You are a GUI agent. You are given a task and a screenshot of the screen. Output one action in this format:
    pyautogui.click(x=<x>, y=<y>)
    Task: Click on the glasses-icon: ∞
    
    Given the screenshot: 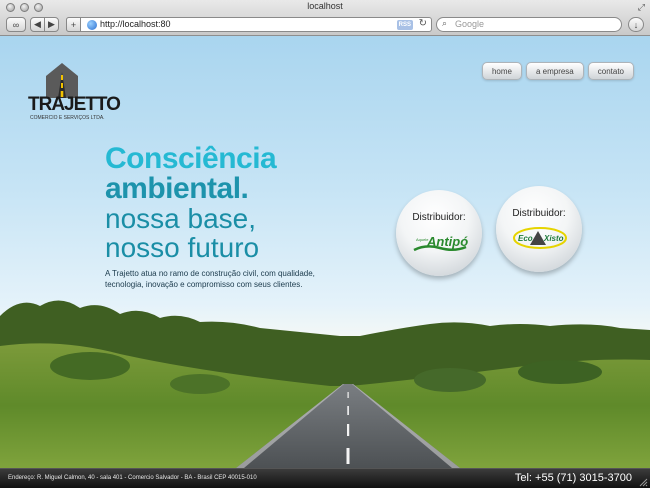 What is the action you would take?
    pyautogui.click(x=16, y=24)
    